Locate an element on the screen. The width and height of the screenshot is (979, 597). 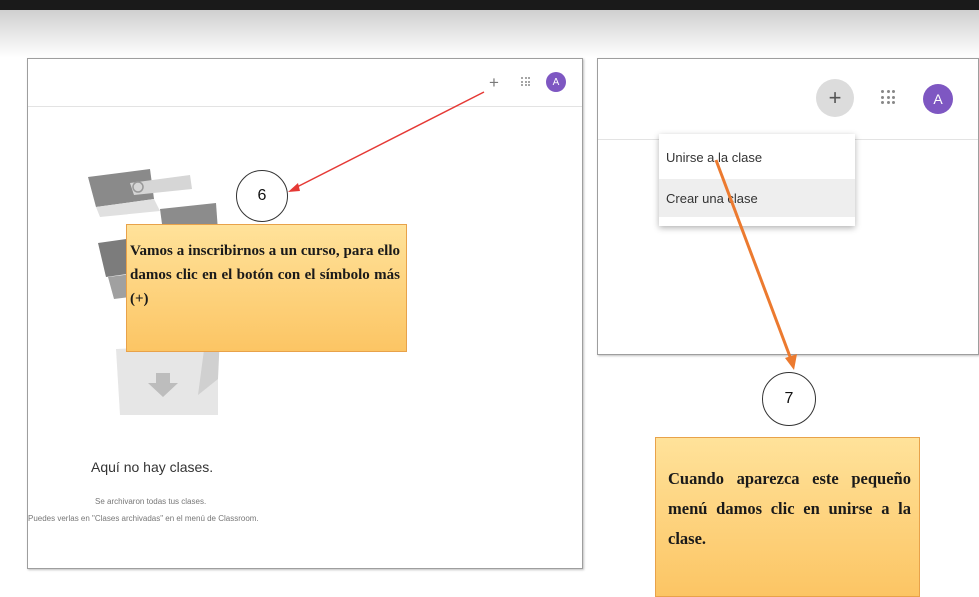
orange-arrowhead-icon is located at coordinates (791, 362).